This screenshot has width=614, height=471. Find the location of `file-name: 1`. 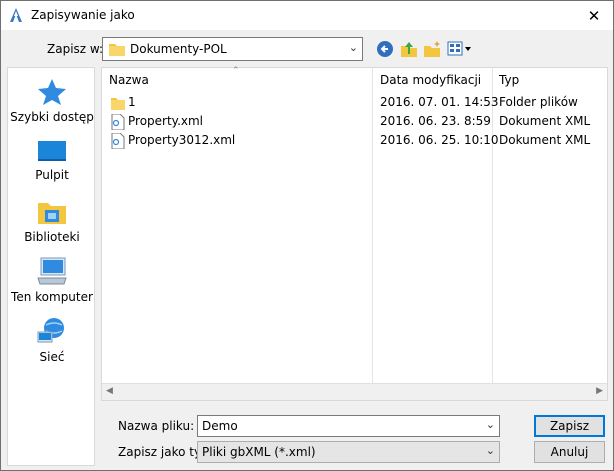

file-name: 1 is located at coordinates (132, 102).